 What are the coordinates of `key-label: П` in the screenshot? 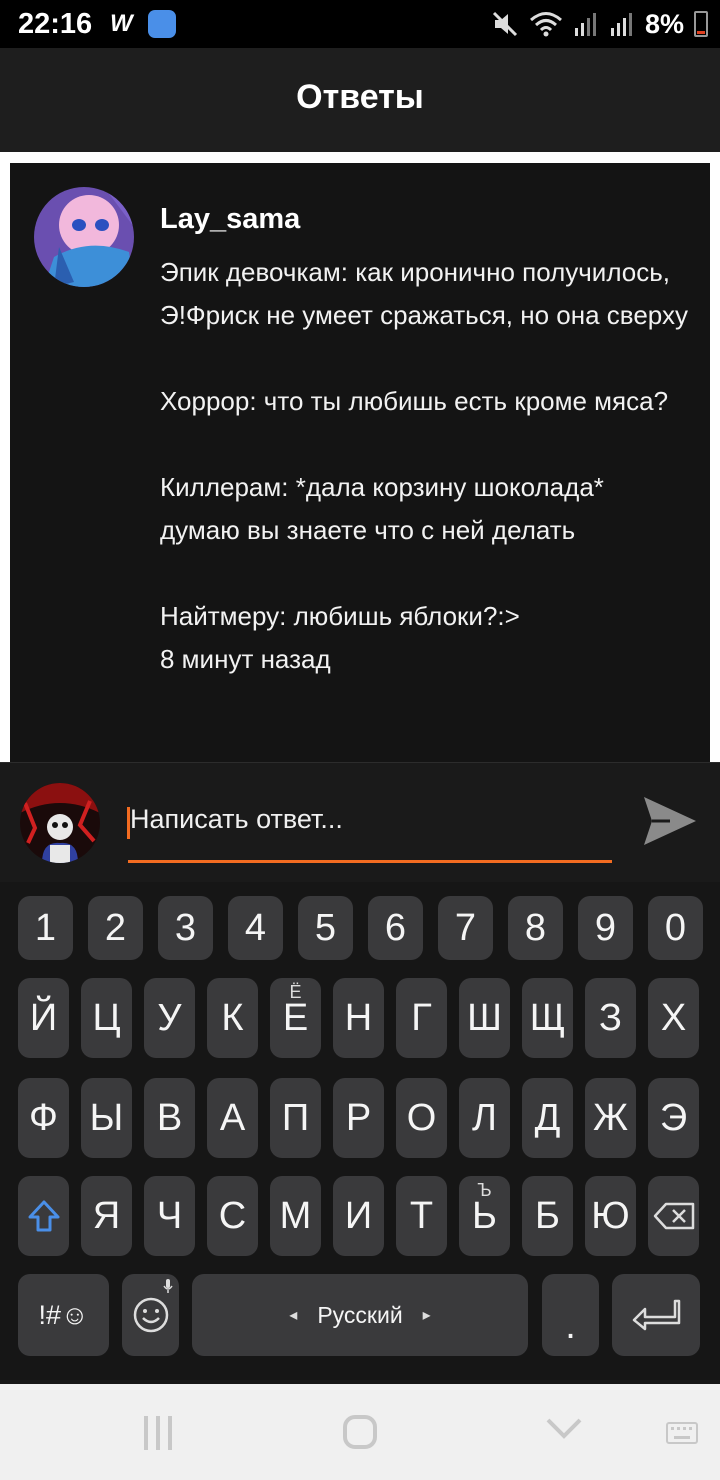 It's located at (295, 1117).